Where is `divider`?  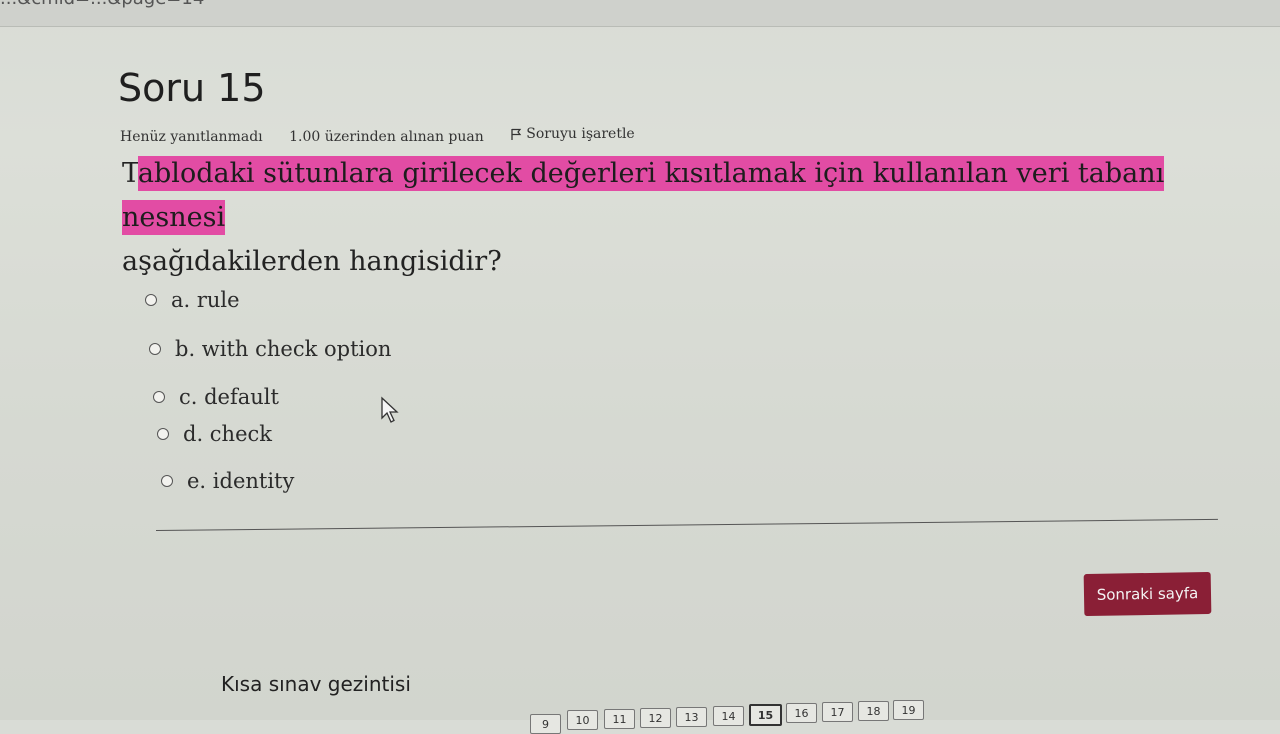 divider is located at coordinates (686, 524).